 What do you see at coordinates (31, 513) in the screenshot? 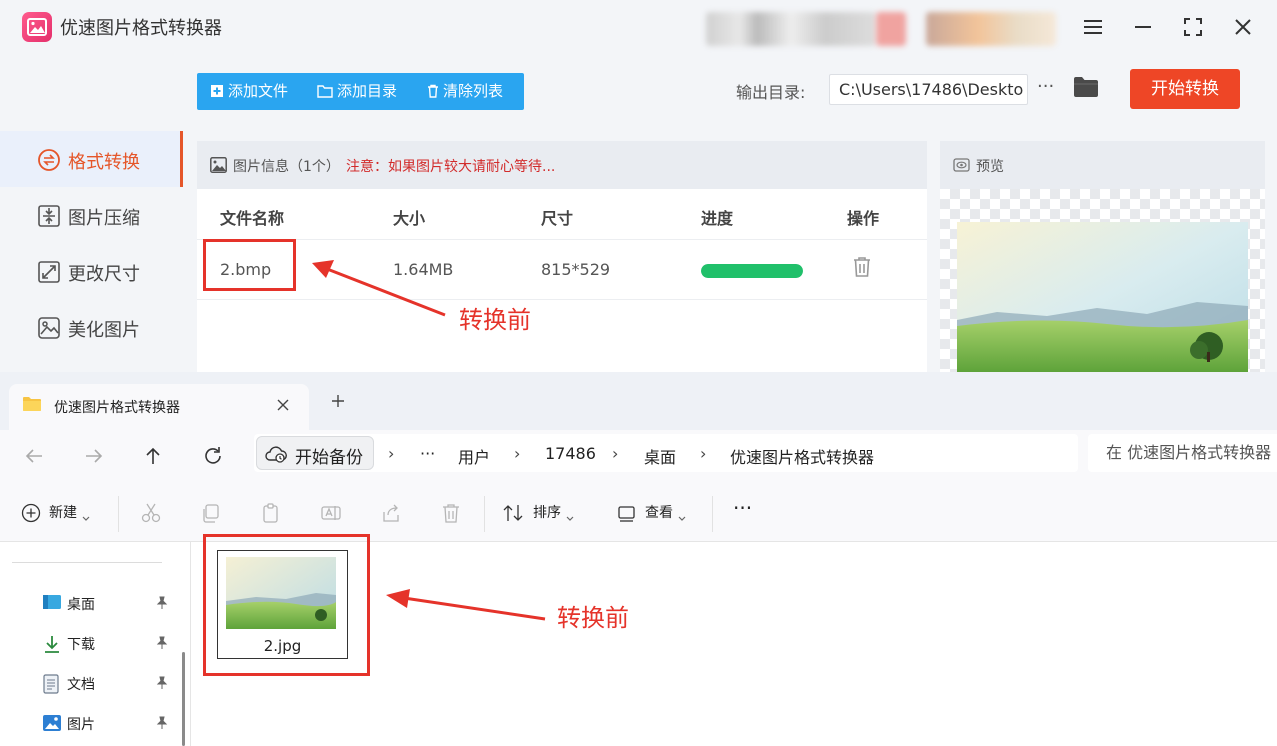
I see `new-plus-icon` at bounding box center [31, 513].